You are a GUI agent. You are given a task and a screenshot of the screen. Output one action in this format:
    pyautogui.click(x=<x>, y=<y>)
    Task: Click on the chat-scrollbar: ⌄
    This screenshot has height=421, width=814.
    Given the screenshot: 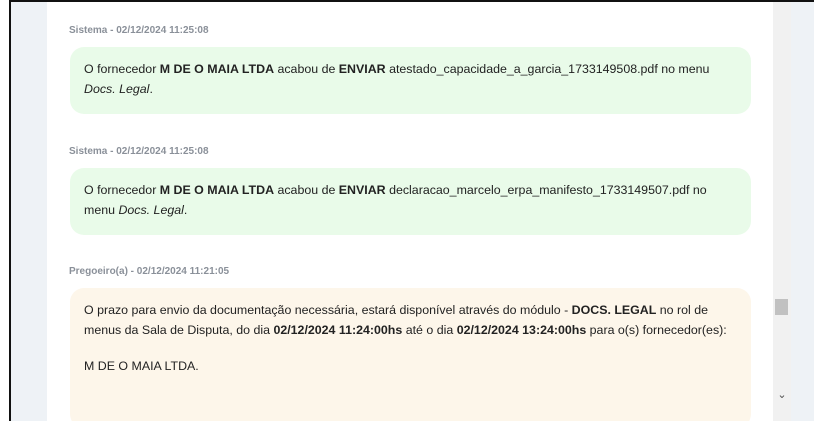 What is the action you would take?
    pyautogui.click(x=782, y=211)
    